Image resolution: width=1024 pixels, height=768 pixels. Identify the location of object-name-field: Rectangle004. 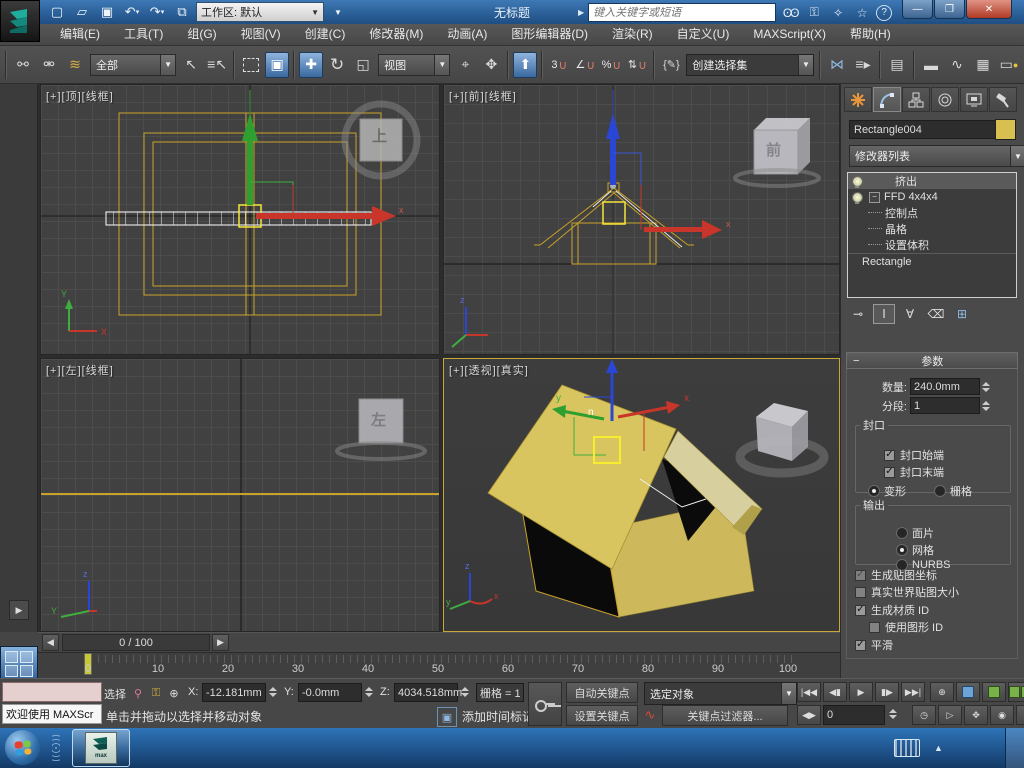
(923, 129).